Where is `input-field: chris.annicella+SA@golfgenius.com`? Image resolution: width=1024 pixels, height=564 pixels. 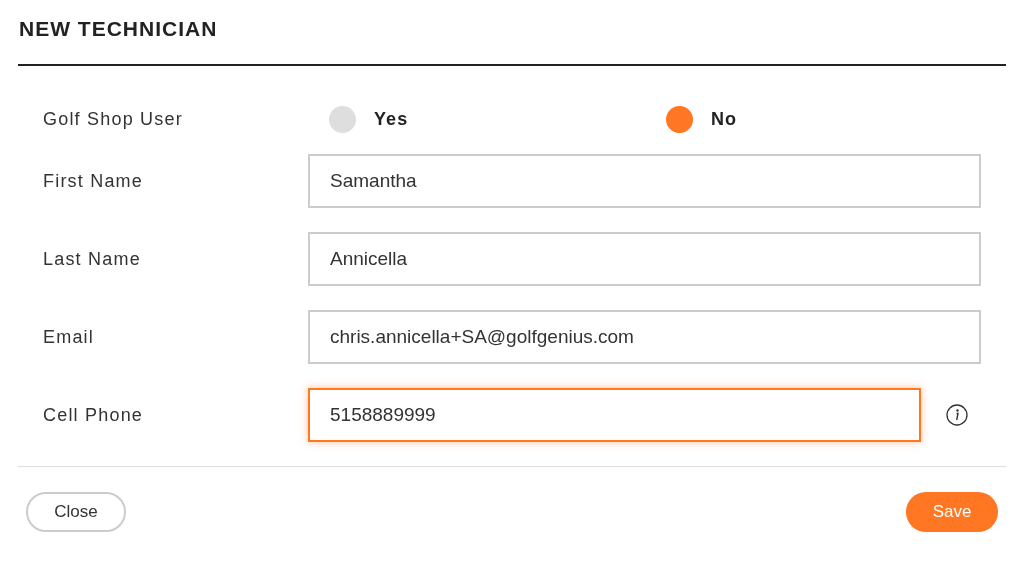 input-field: chris.annicella+SA@golfgenius.com is located at coordinates (644, 337).